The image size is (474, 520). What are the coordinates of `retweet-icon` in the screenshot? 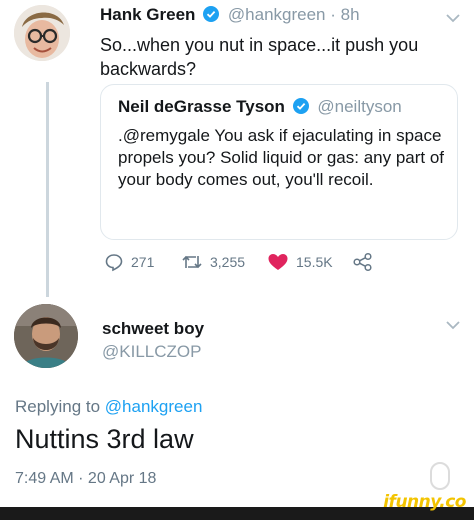 It's located at (192, 262).